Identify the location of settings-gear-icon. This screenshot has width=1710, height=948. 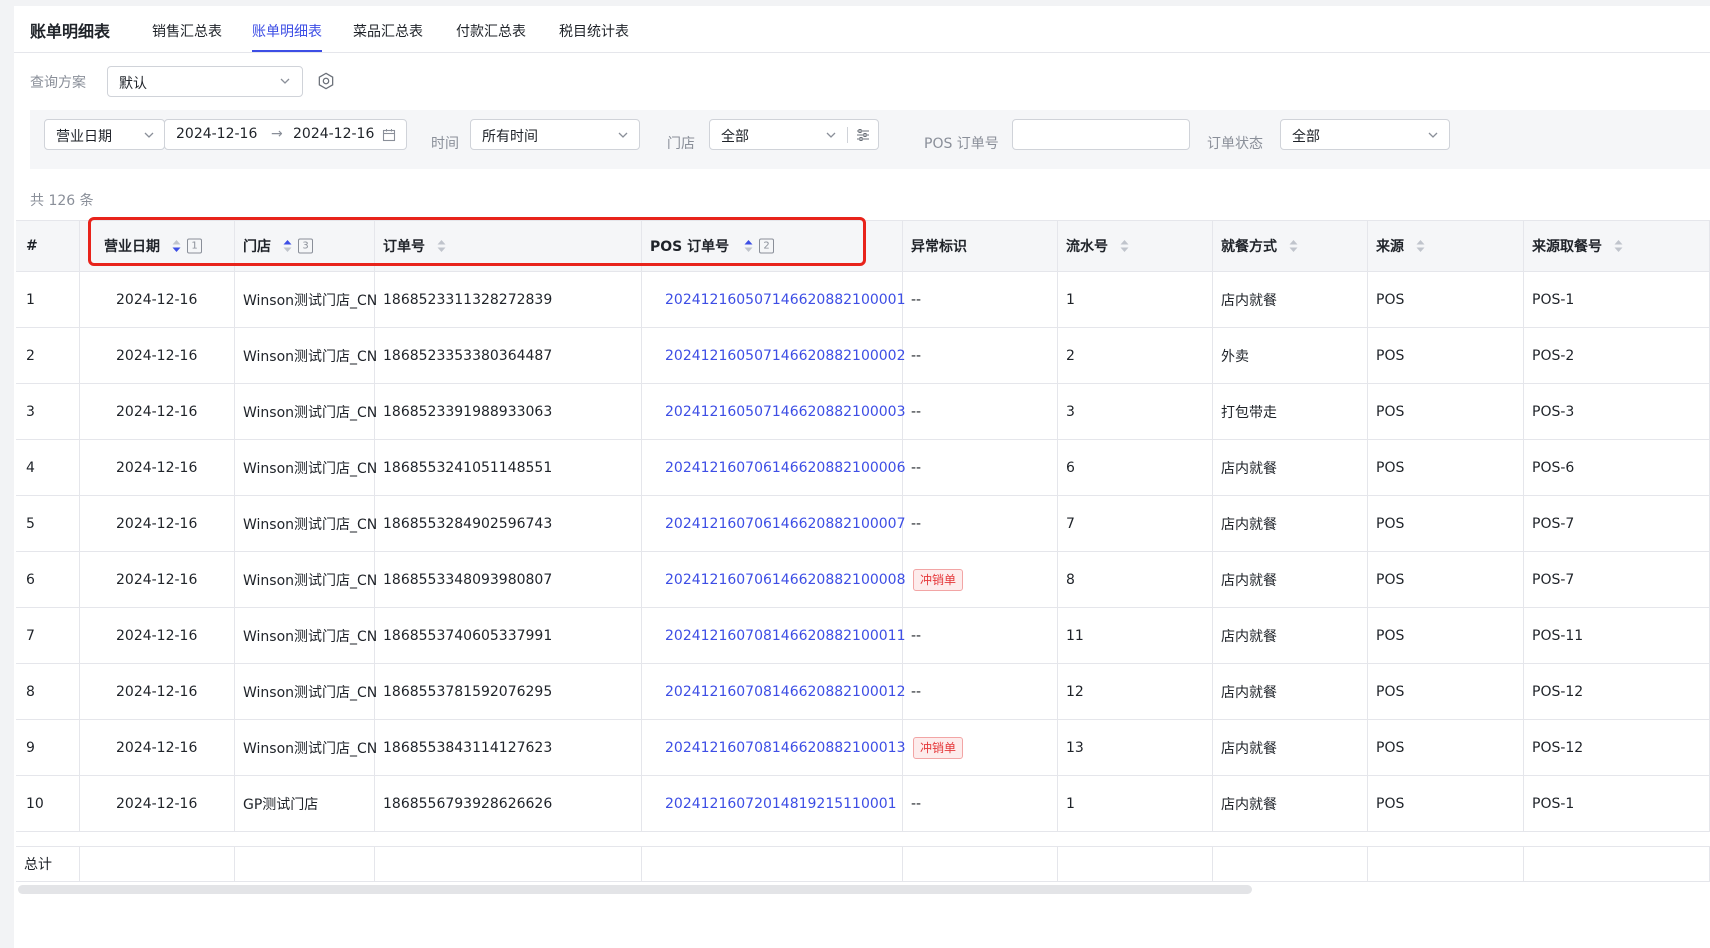
(326, 81).